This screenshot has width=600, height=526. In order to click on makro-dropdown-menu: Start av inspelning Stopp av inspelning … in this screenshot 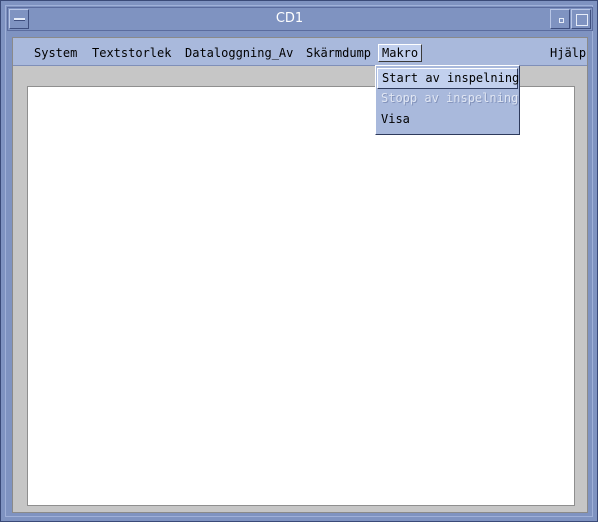, I will do `click(447, 100)`.